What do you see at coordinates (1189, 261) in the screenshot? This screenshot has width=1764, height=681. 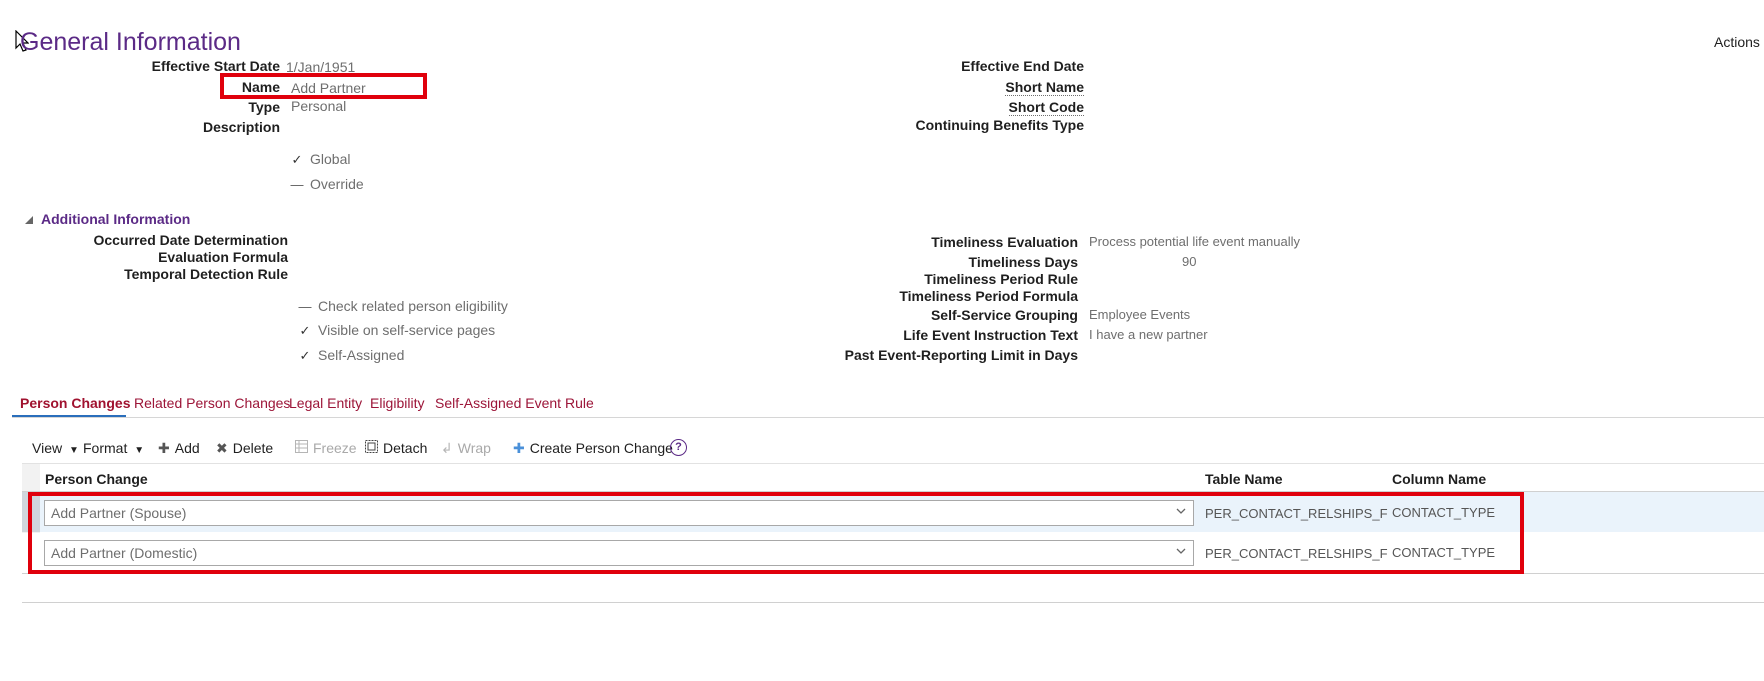 I see `timeliness-days-value: 90` at bounding box center [1189, 261].